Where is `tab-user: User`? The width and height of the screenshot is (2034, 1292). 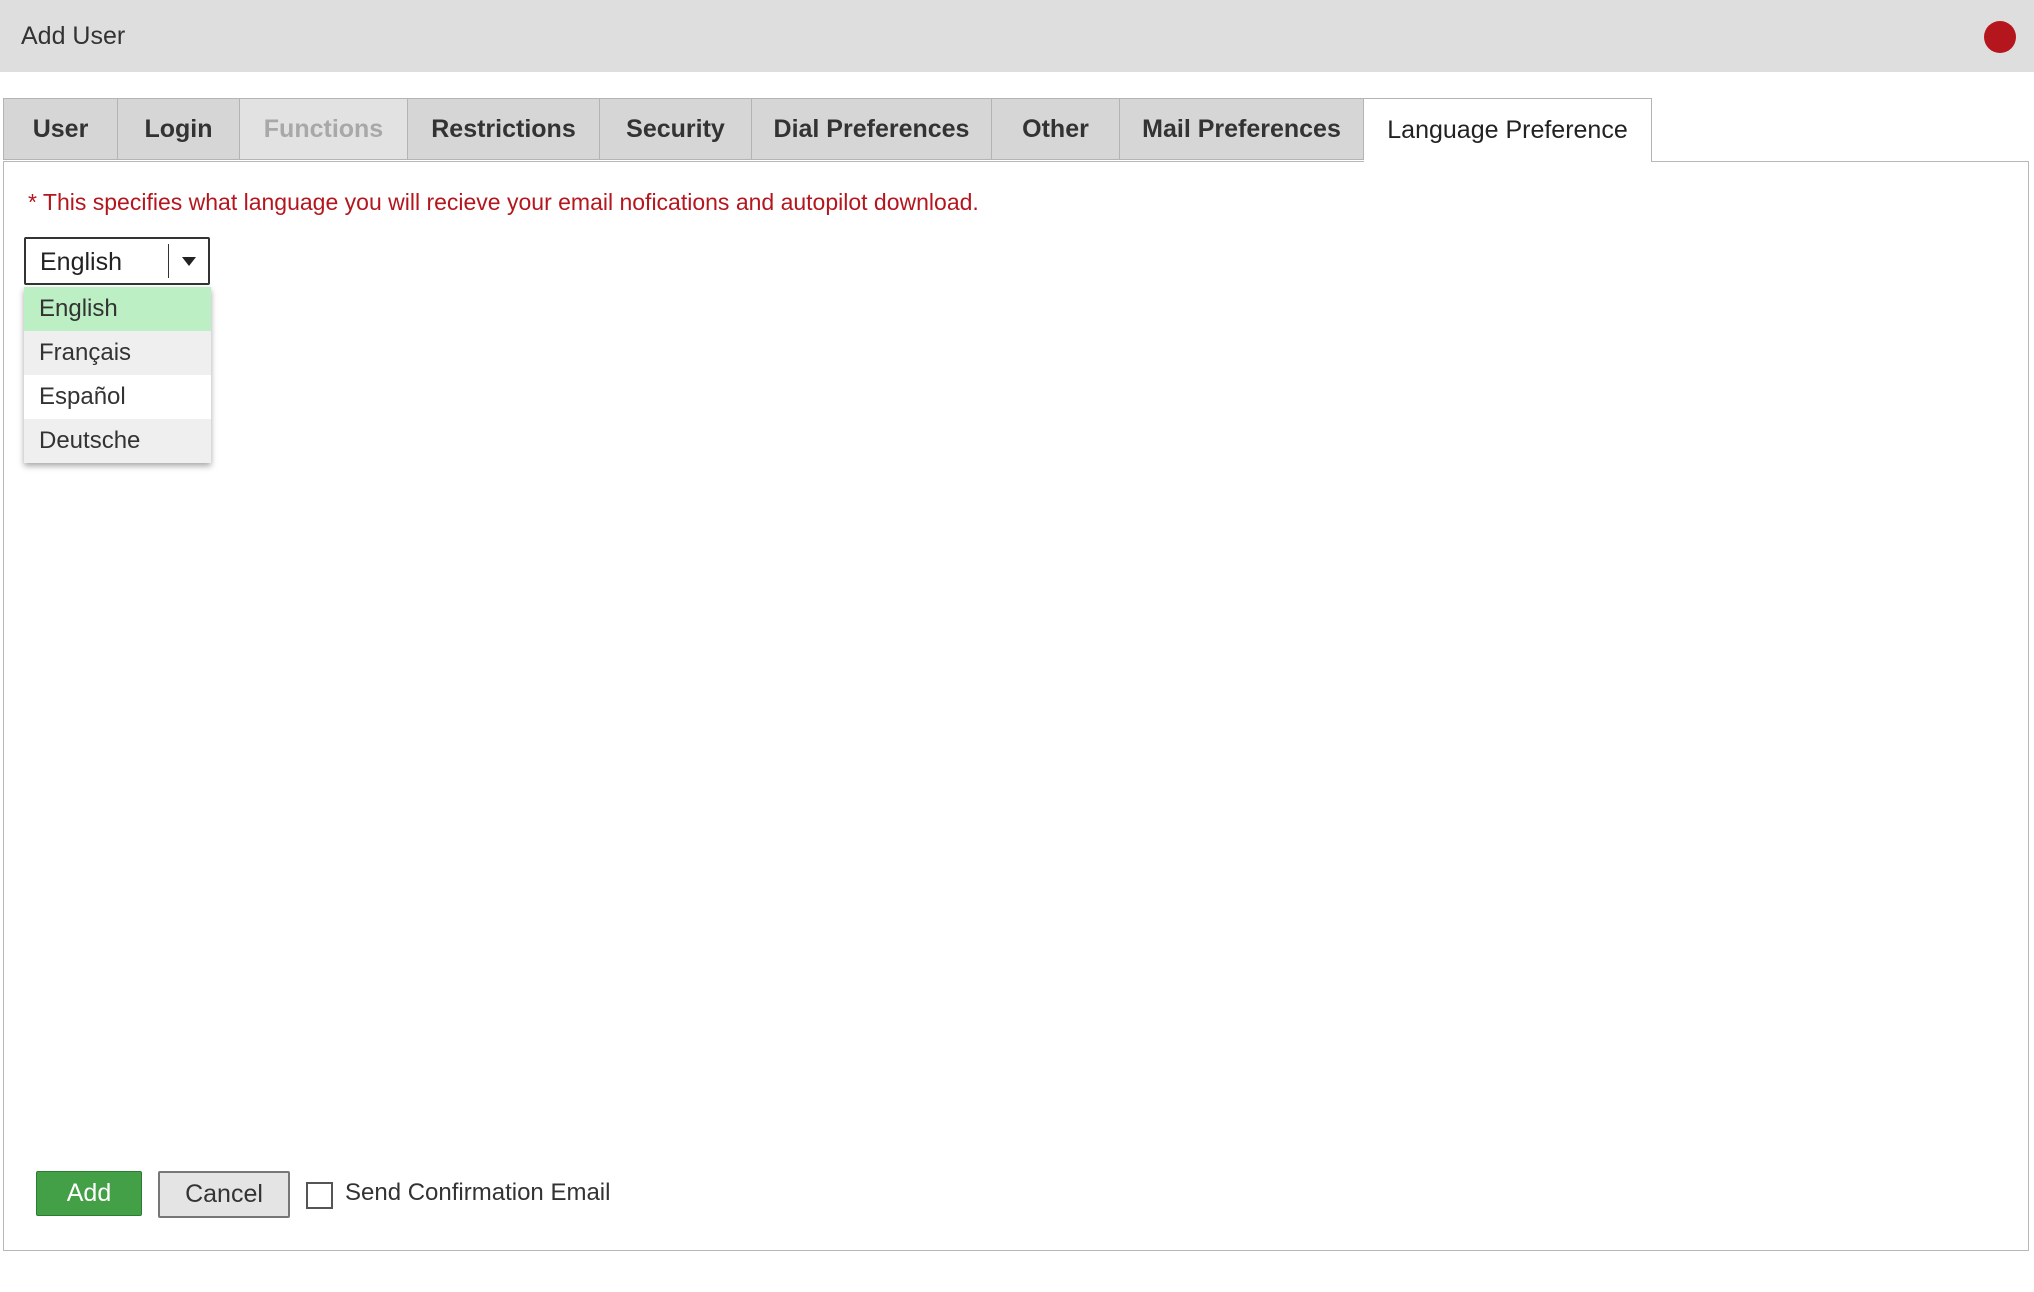
tab-user: User is located at coordinates (60, 129).